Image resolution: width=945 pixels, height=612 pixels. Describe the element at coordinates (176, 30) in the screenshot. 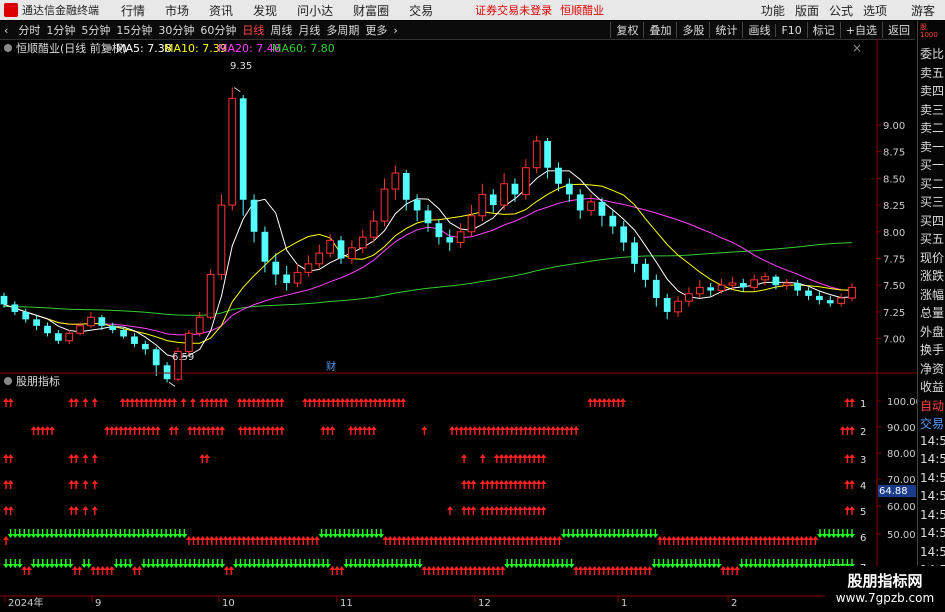

I see `tab-30min: 30分钟` at that location.